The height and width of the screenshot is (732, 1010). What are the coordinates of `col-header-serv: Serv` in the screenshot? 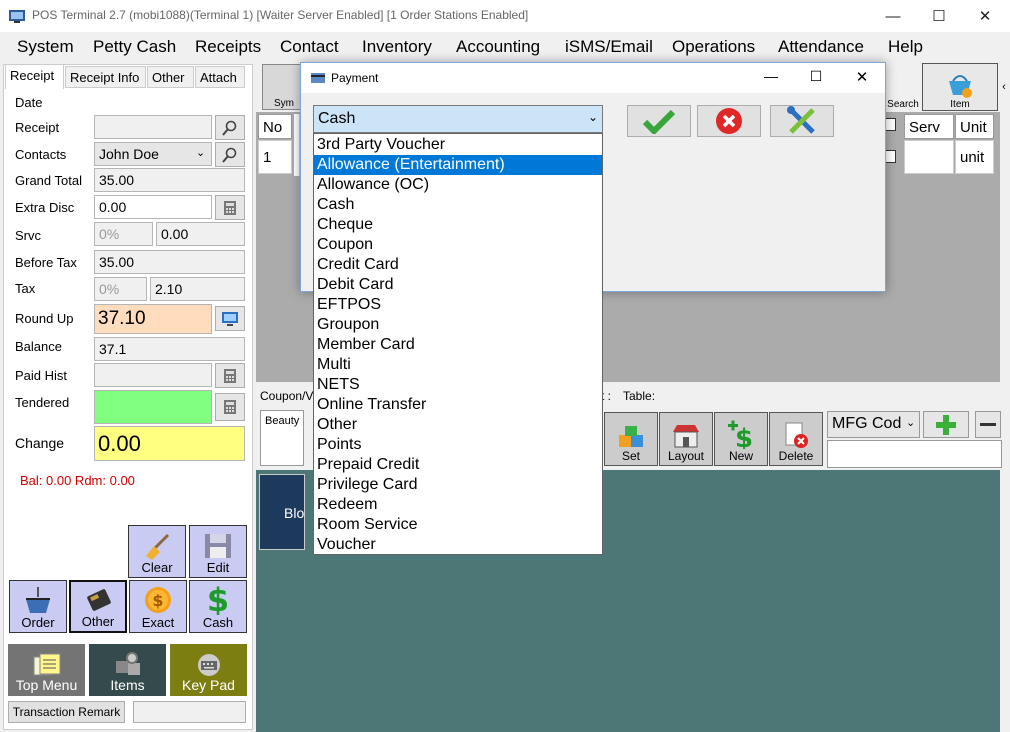 It's located at (929, 126).